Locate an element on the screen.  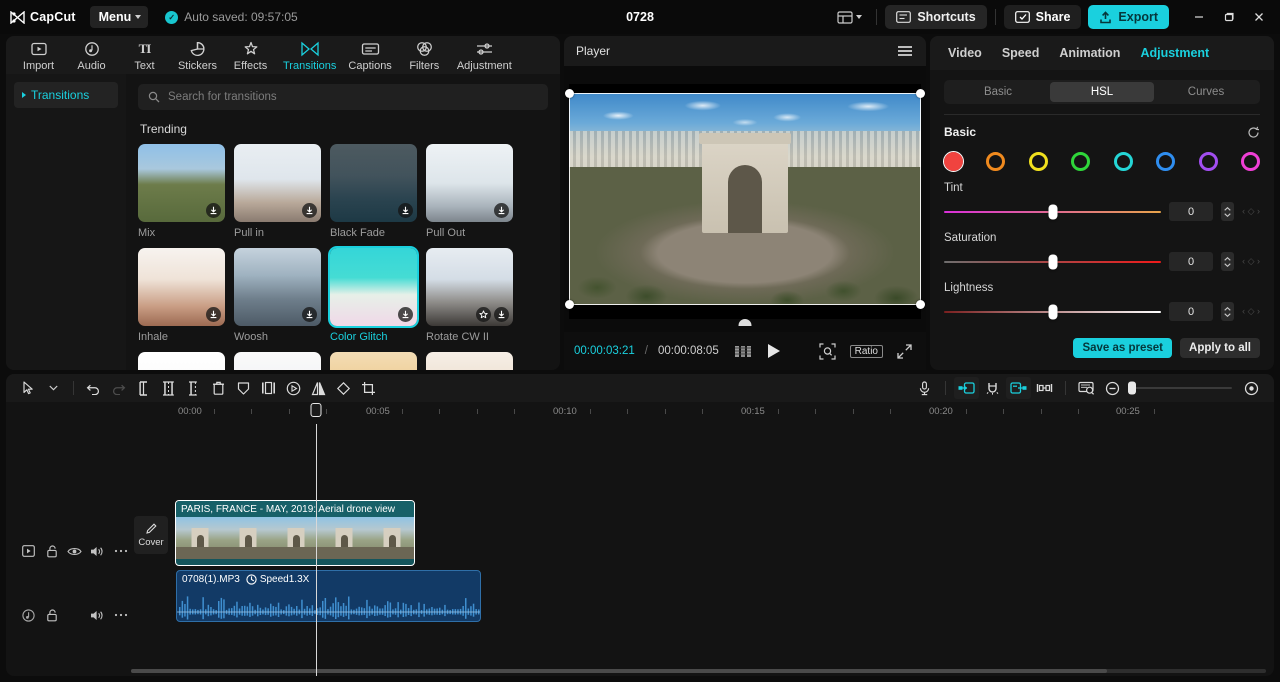
close-button is located at coordinates (1259, 17).